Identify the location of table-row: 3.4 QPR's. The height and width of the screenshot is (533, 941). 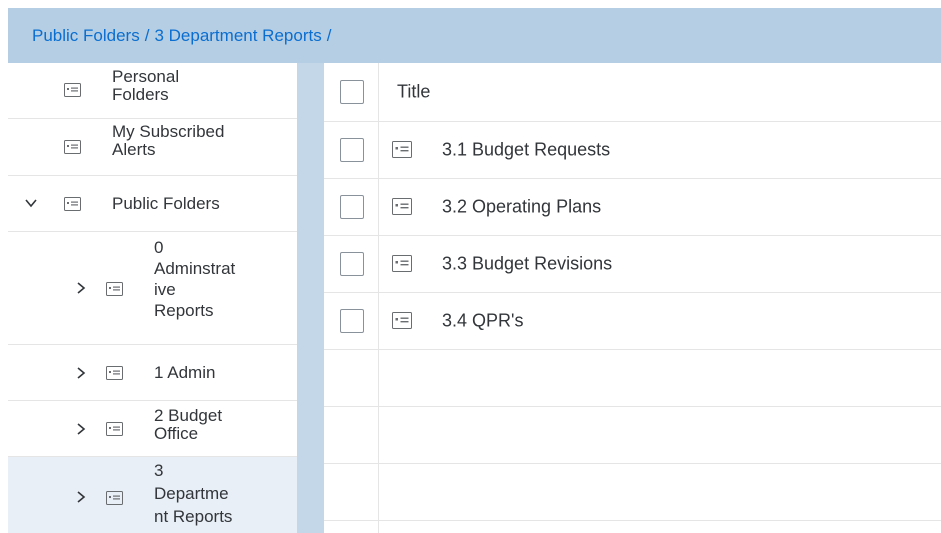
(632, 321).